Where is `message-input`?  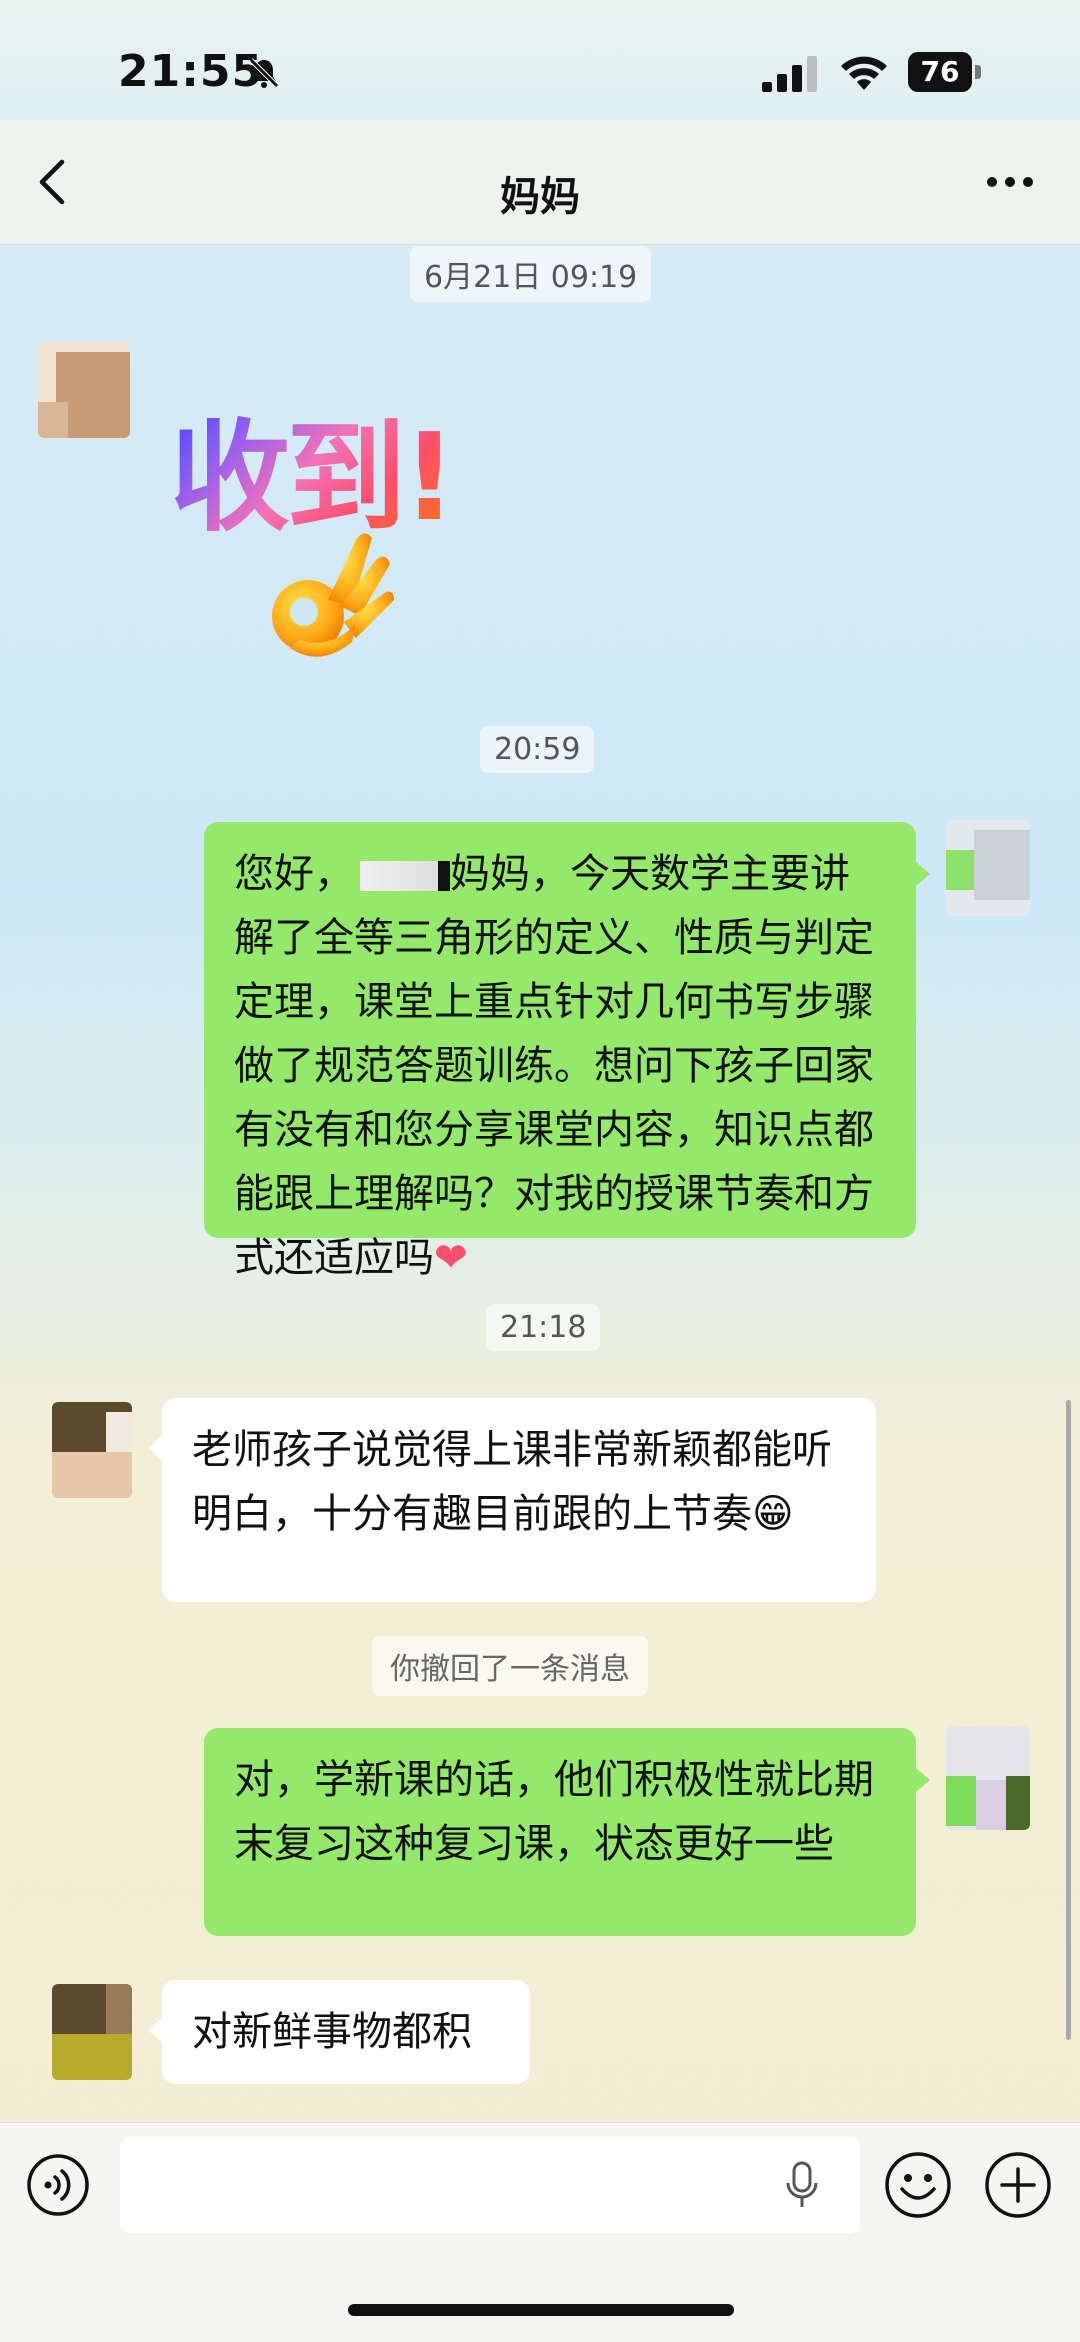 message-input is located at coordinates (490, 2185).